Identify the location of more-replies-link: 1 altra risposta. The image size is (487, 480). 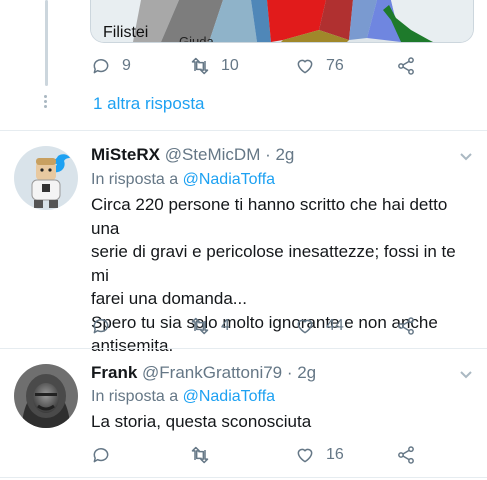
(149, 104).